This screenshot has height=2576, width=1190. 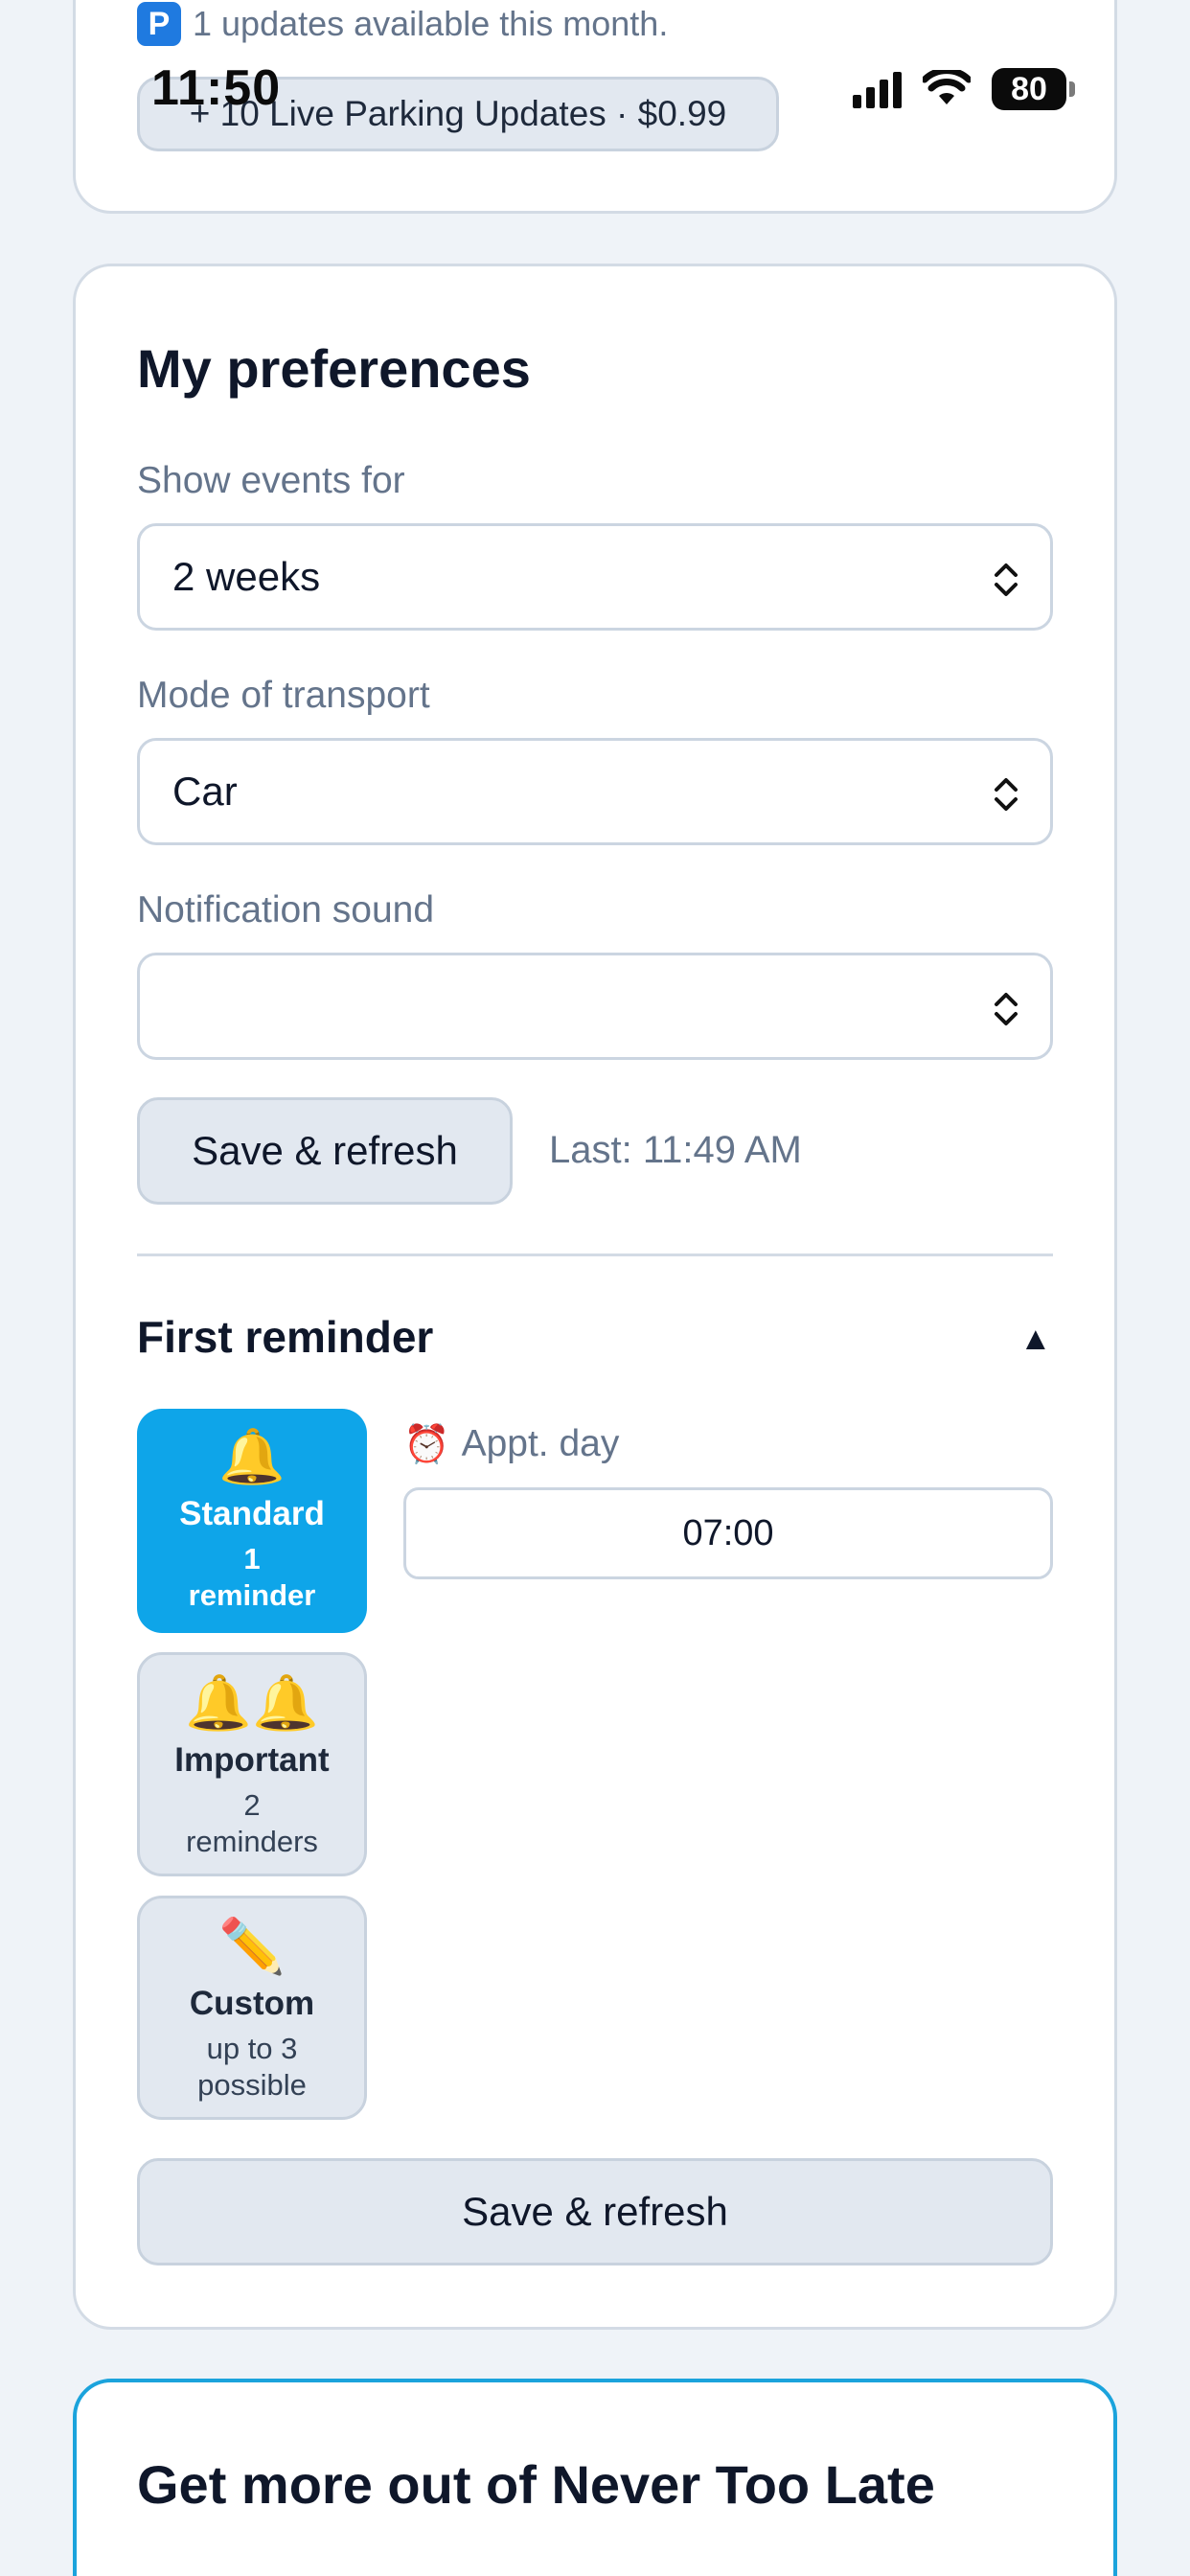 What do you see at coordinates (252, 1841) in the screenshot?
I see `tile-sub-line: reminders` at bounding box center [252, 1841].